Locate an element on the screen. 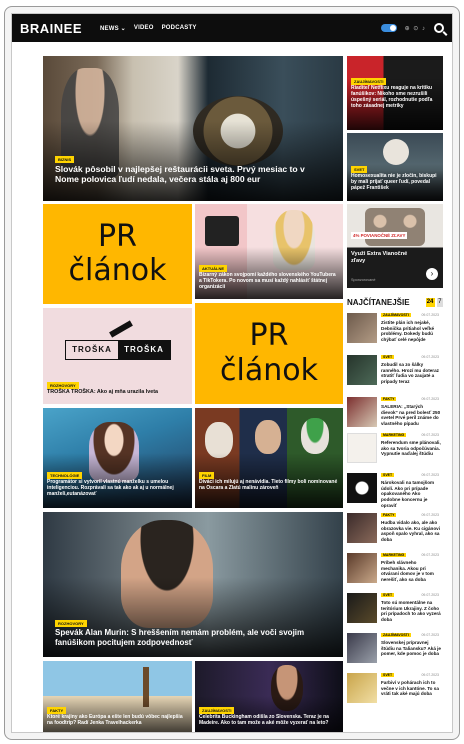 Image resolution: width=464 pixels, height=744 pixels. nav-news: NEWS ⌄ is located at coordinates (113, 28).